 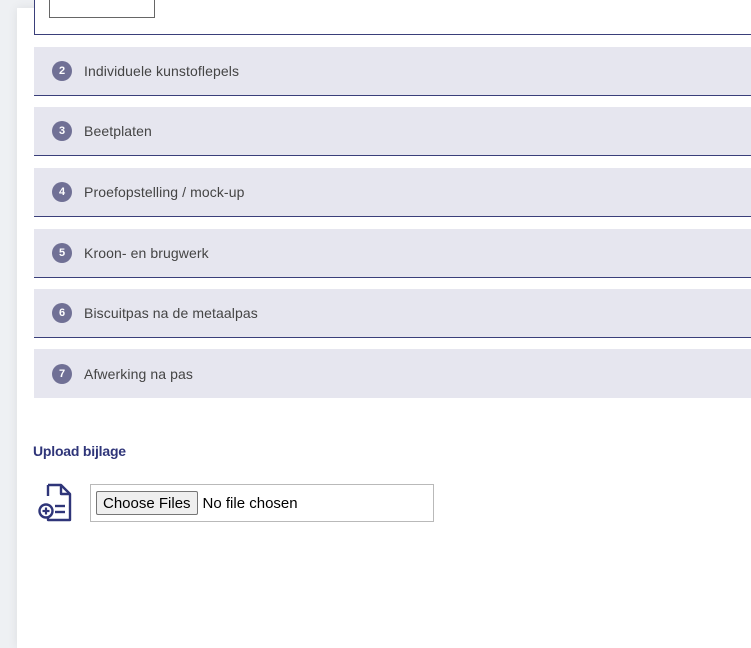 What do you see at coordinates (392, 373) in the screenshot?
I see `accordion-item-7: 7 Afwerking na pas` at bounding box center [392, 373].